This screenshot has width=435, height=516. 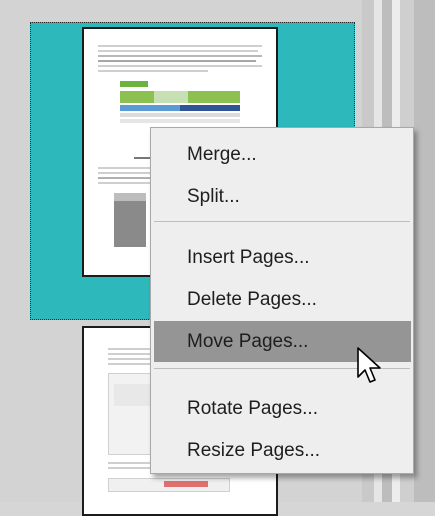 What do you see at coordinates (369, 365) in the screenshot?
I see `arrow-cursor-icon` at bounding box center [369, 365].